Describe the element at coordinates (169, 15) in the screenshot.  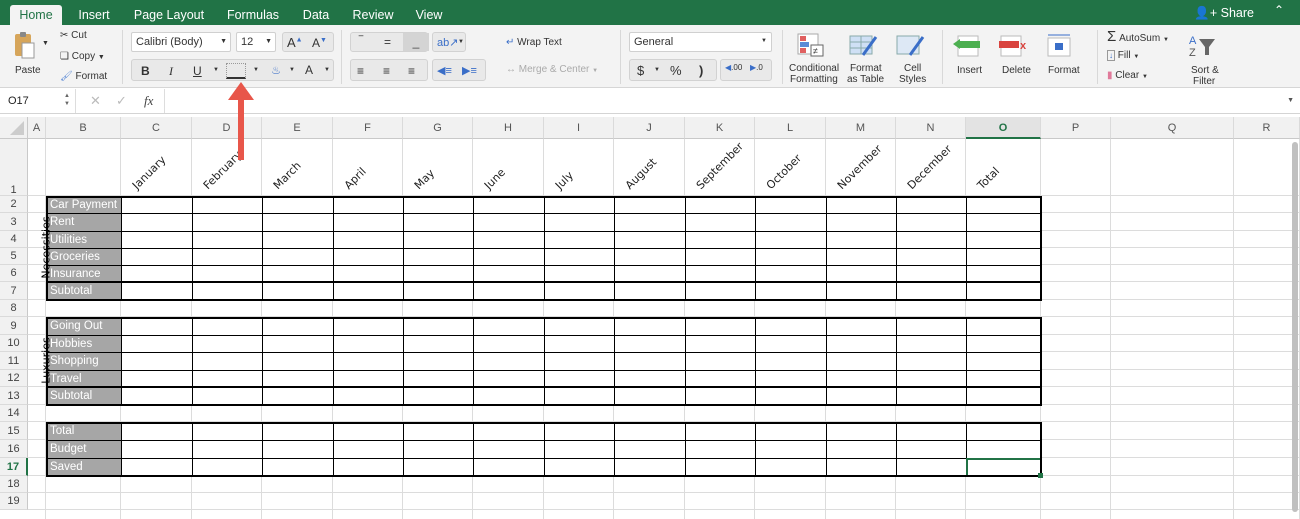
I see `tab-page-layout: Page Layout` at that location.